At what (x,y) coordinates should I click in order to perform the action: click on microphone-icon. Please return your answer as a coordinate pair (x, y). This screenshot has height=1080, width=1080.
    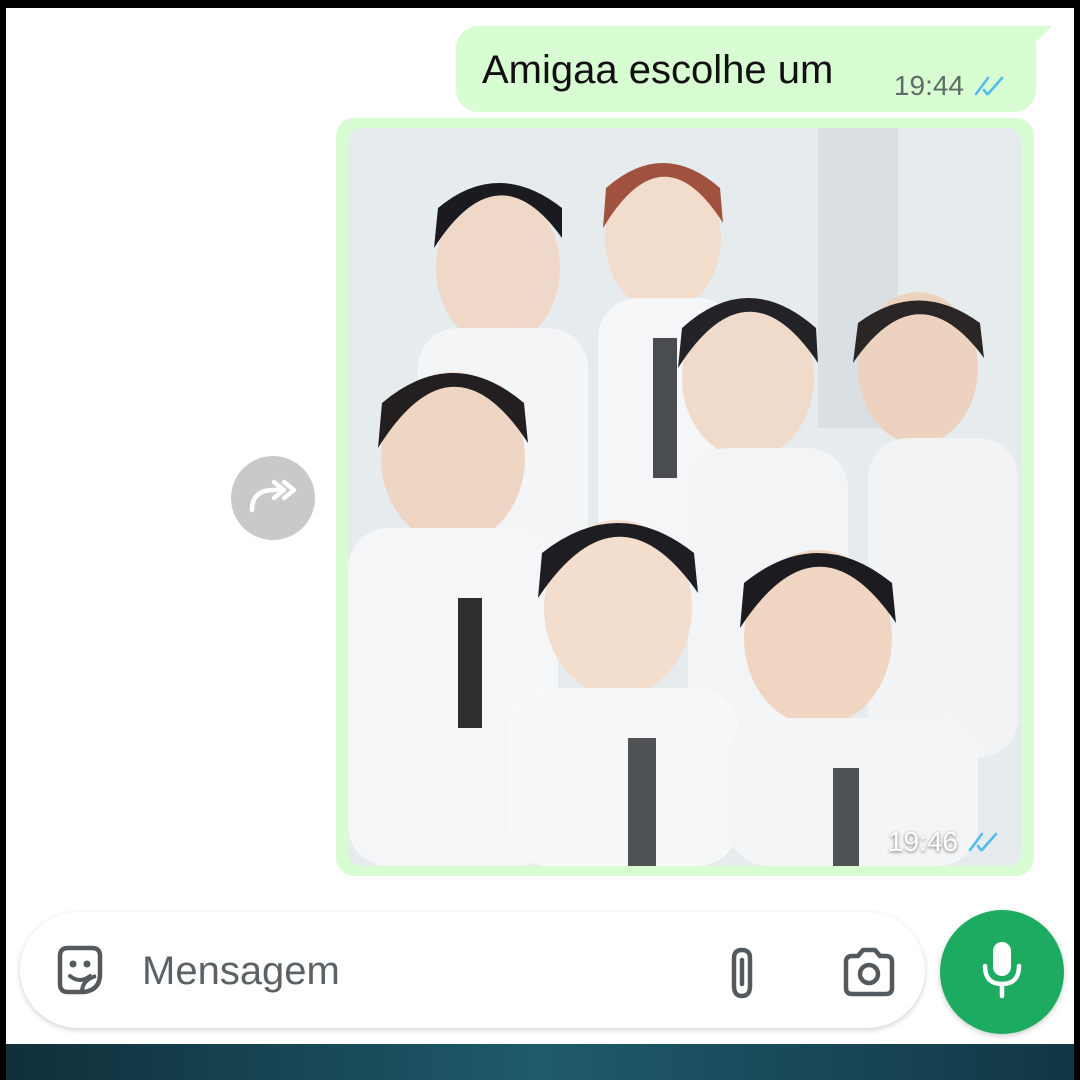
    Looking at the image, I should click on (1002, 972).